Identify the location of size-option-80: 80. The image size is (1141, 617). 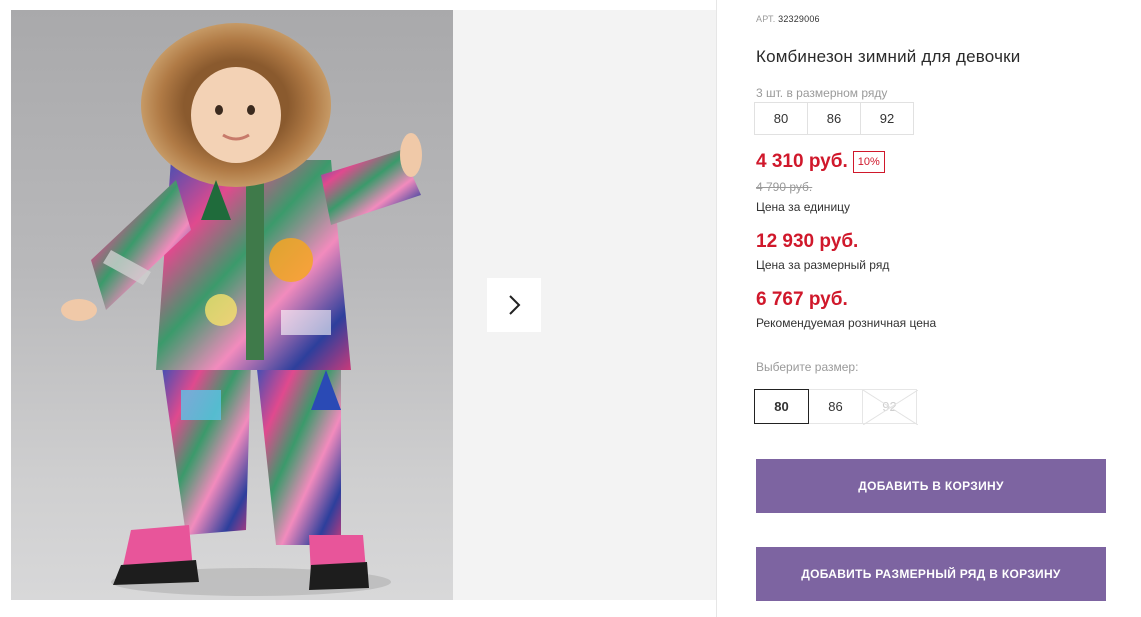
(781, 406).